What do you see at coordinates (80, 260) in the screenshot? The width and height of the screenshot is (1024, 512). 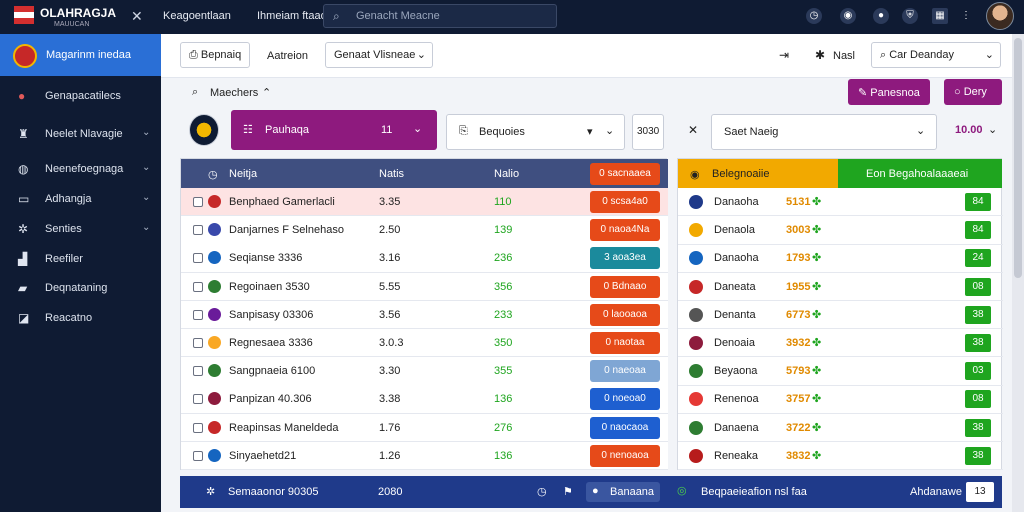 I see `sidebar-item-6: ▟ Reefiler` at bounding box center [80, 260].